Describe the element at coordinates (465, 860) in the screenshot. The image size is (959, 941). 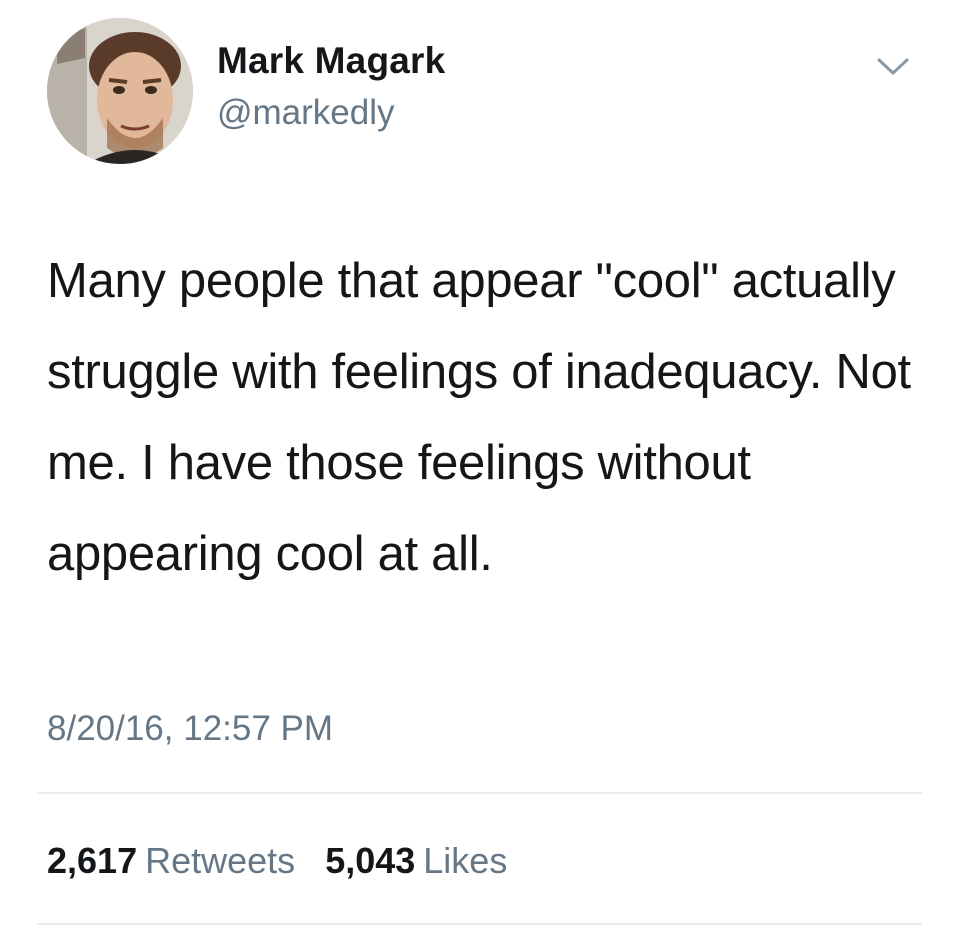
I see `likes-label: Likes` at that location.